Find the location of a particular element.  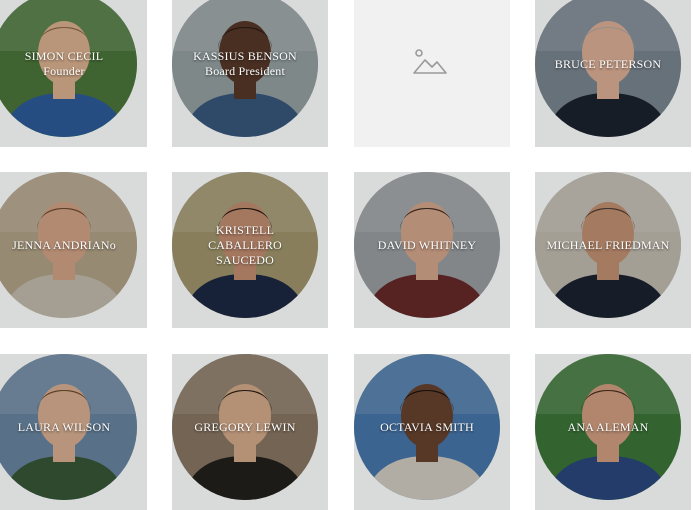

member-name: GREGORY LEWIN is located at coordinates (245, 426).